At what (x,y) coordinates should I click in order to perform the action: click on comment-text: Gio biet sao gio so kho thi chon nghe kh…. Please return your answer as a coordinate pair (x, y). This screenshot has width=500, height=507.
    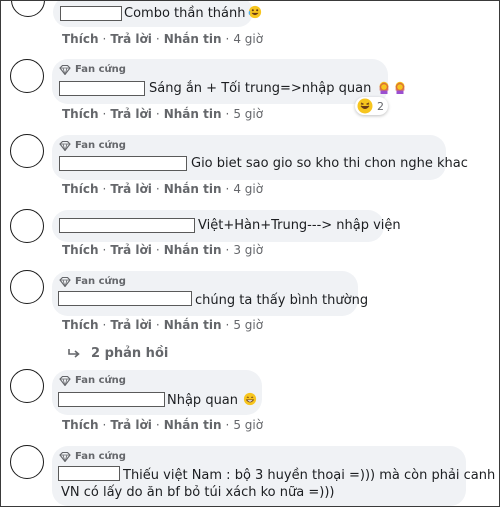
    Looking at the image, I should click on (329, 163).